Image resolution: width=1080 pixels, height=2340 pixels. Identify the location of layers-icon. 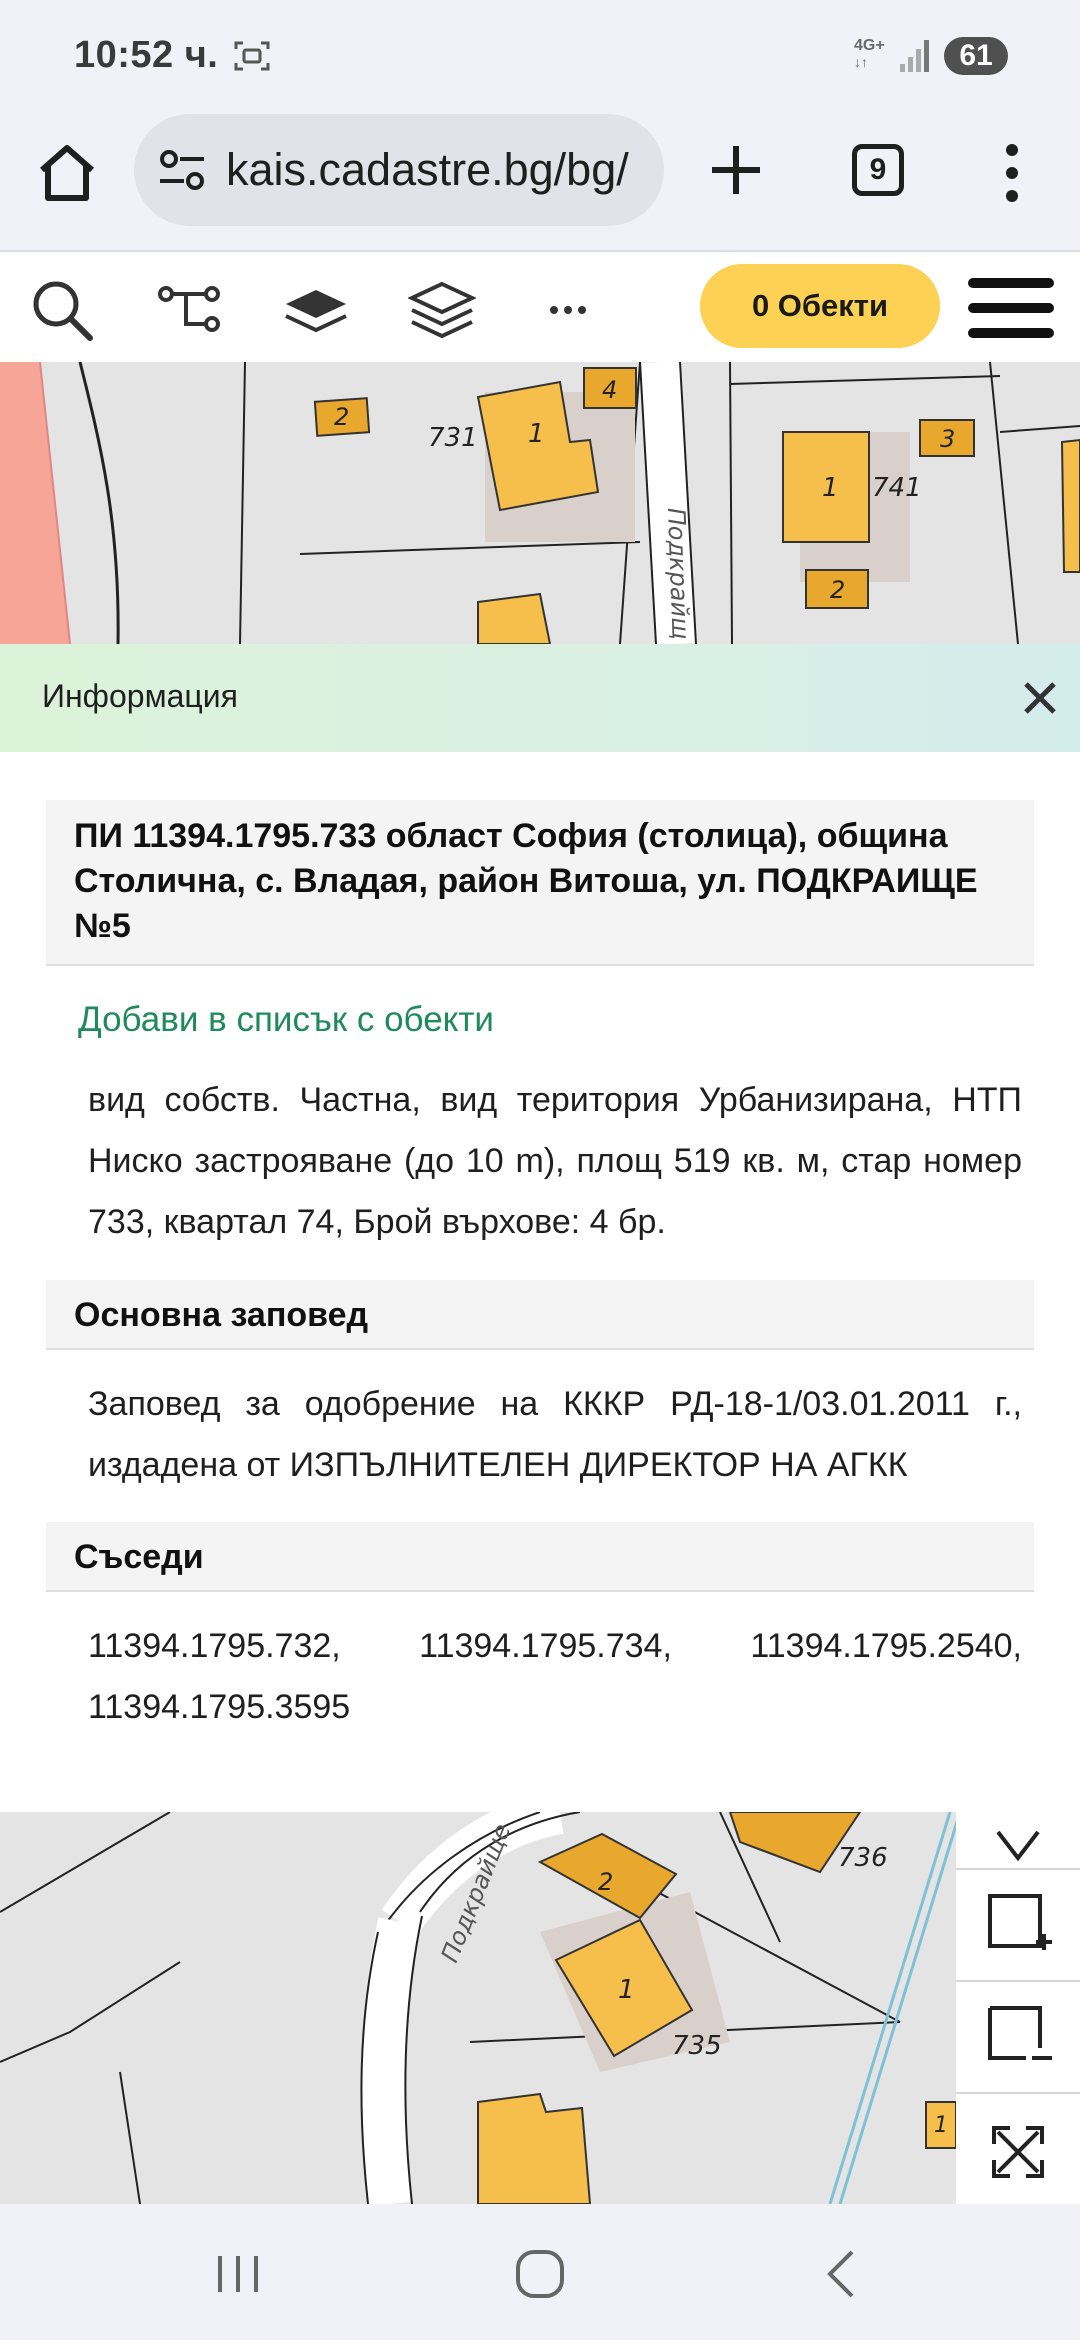
(442, 310).